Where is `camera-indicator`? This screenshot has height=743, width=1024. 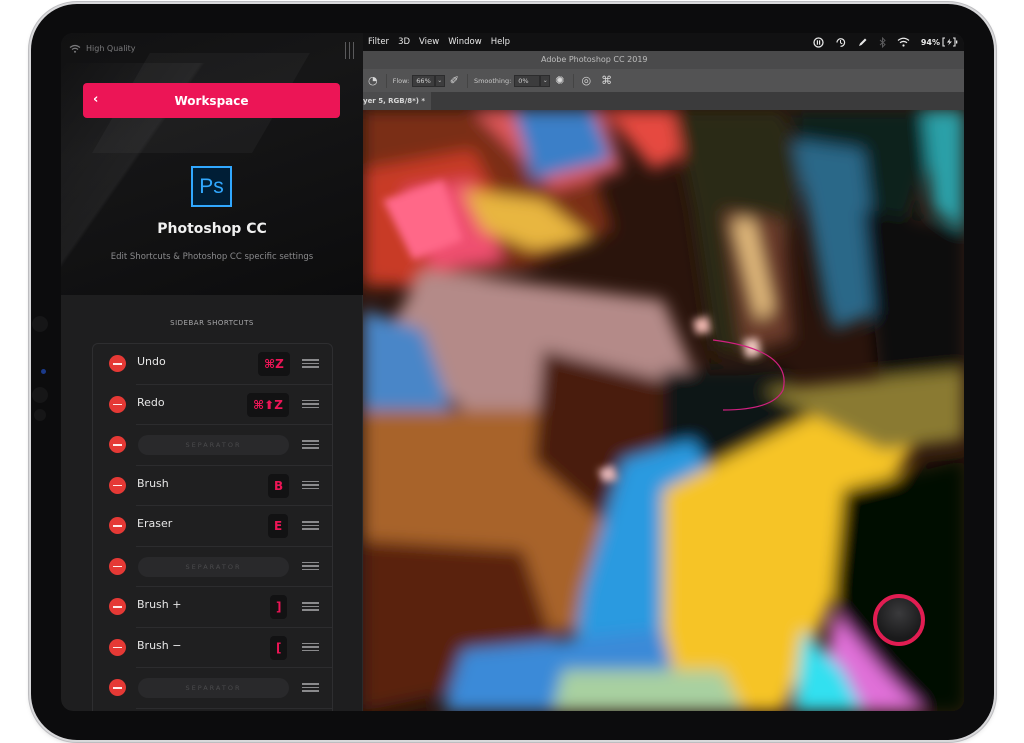 camera-indicator is located at coordinates (43, 371).